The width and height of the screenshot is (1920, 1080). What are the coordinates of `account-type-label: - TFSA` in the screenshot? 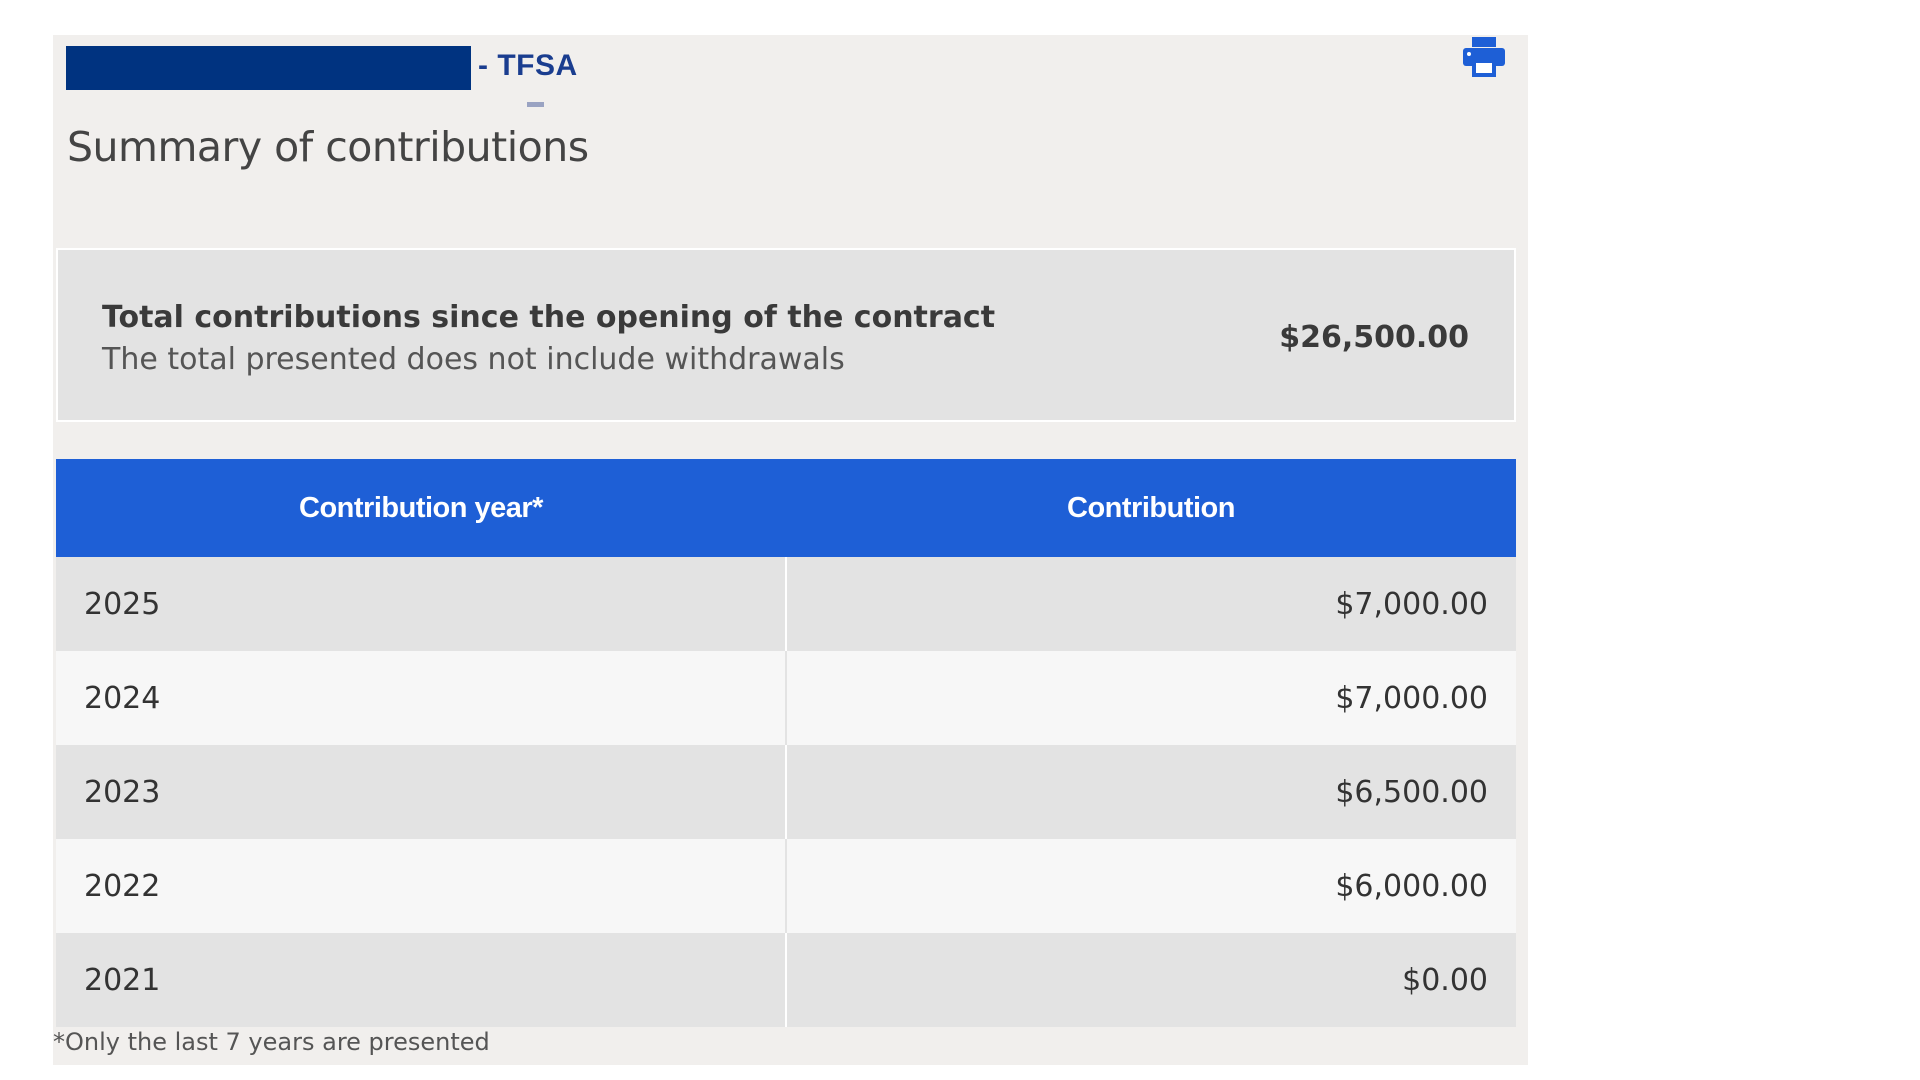 It's located at (528, 65).